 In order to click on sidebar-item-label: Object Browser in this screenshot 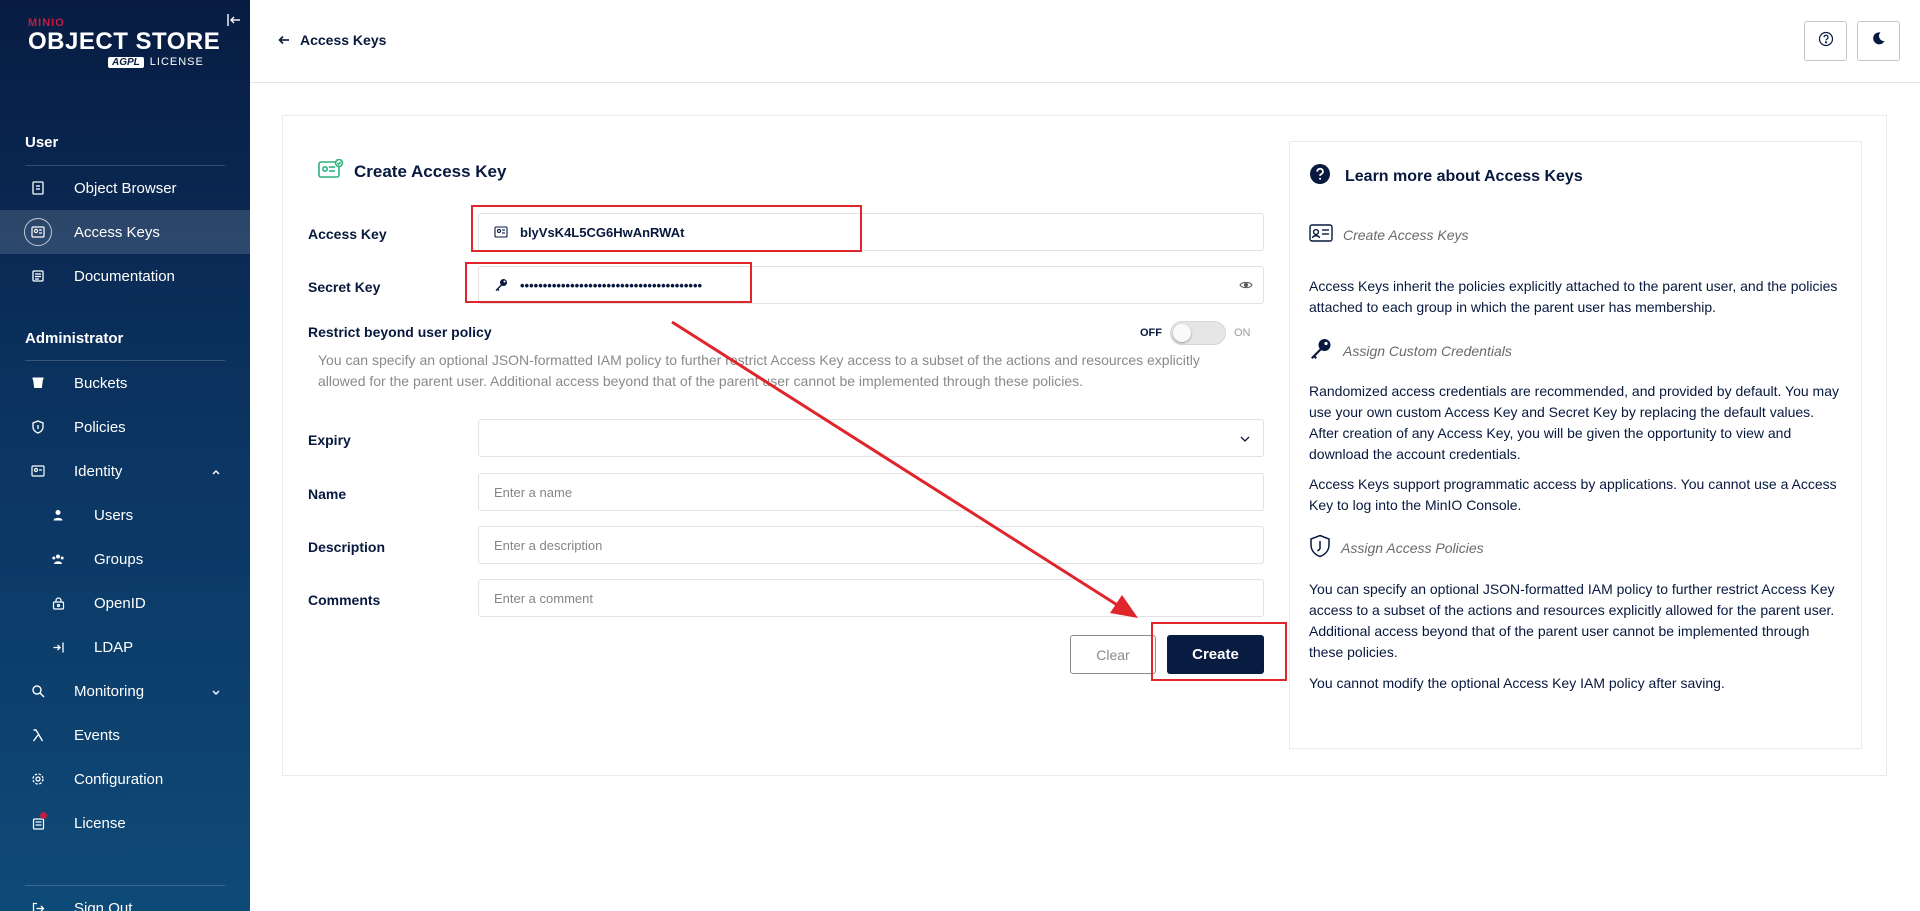, I will do `click(125, 188)`.